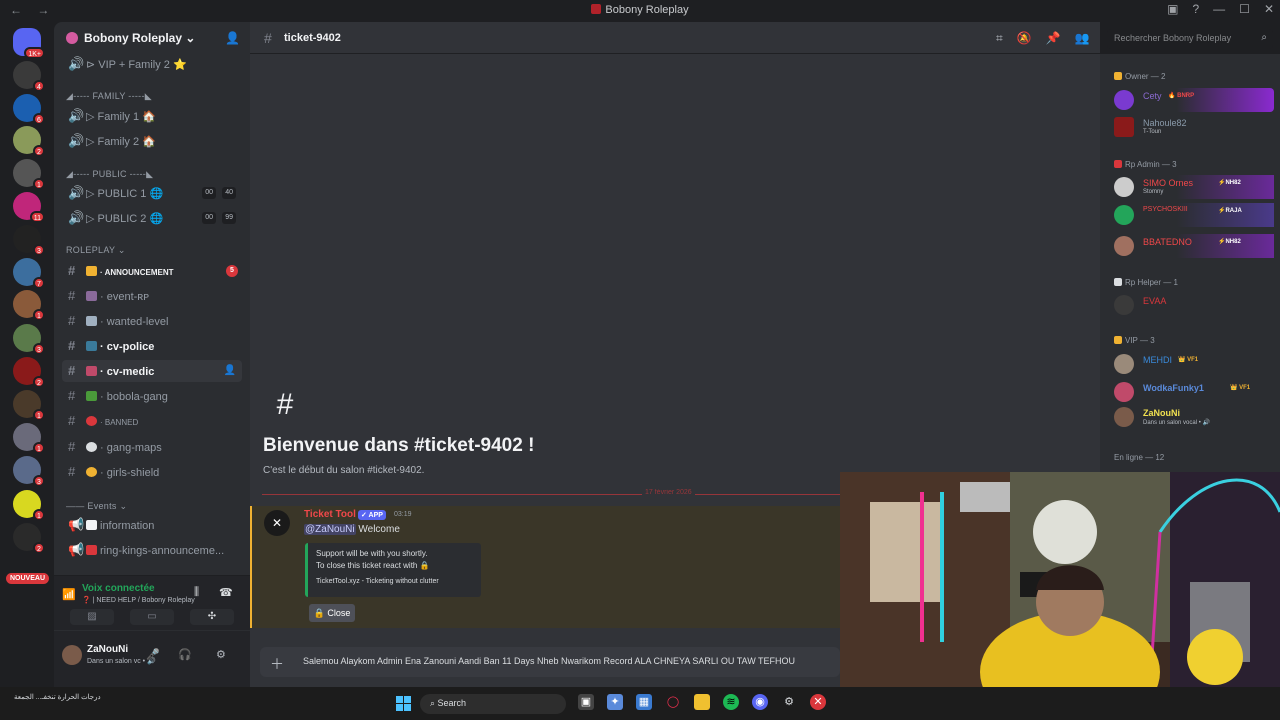 The width and height of the screenshot is (1280, 720). Describe the element at coordinates (28, 578) in the screenshot. I see `new-badge: NOUVEAU` at that location.